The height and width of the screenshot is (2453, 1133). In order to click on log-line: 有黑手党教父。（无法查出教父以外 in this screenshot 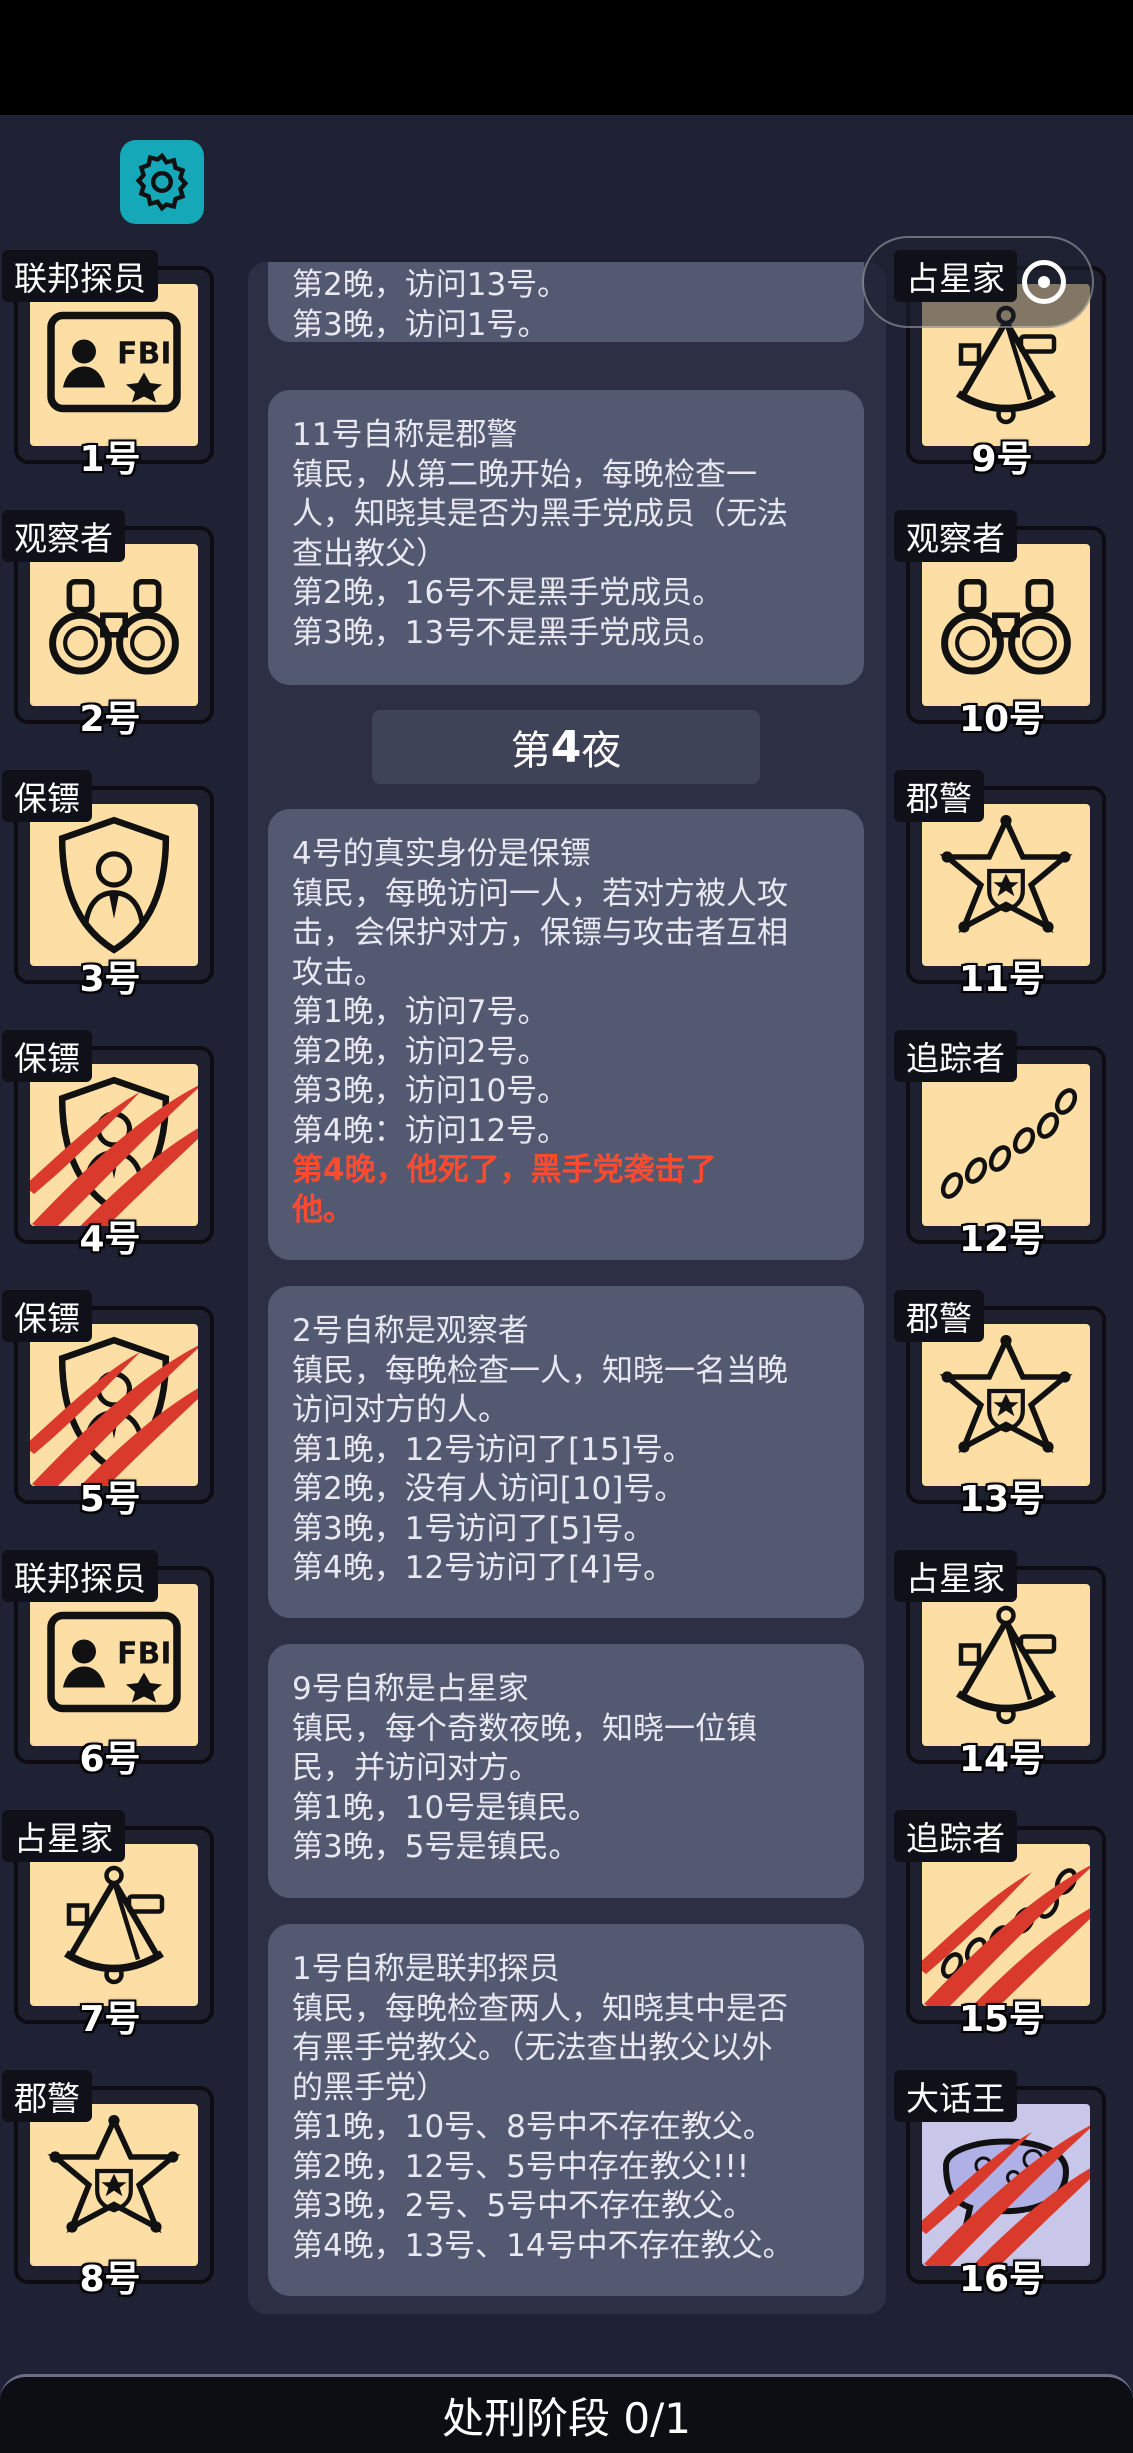, I will do `click(532, 2048)`.